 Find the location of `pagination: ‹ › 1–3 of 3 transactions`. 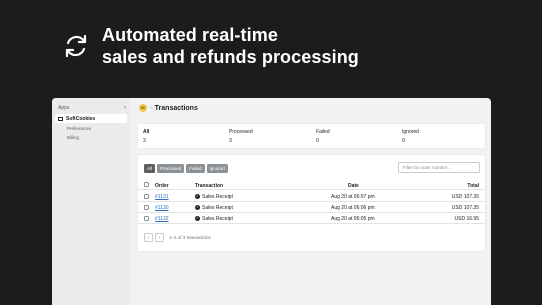

pagination: ‹ › 1–3 of 3 transactions is located at coordinates (177, 237).